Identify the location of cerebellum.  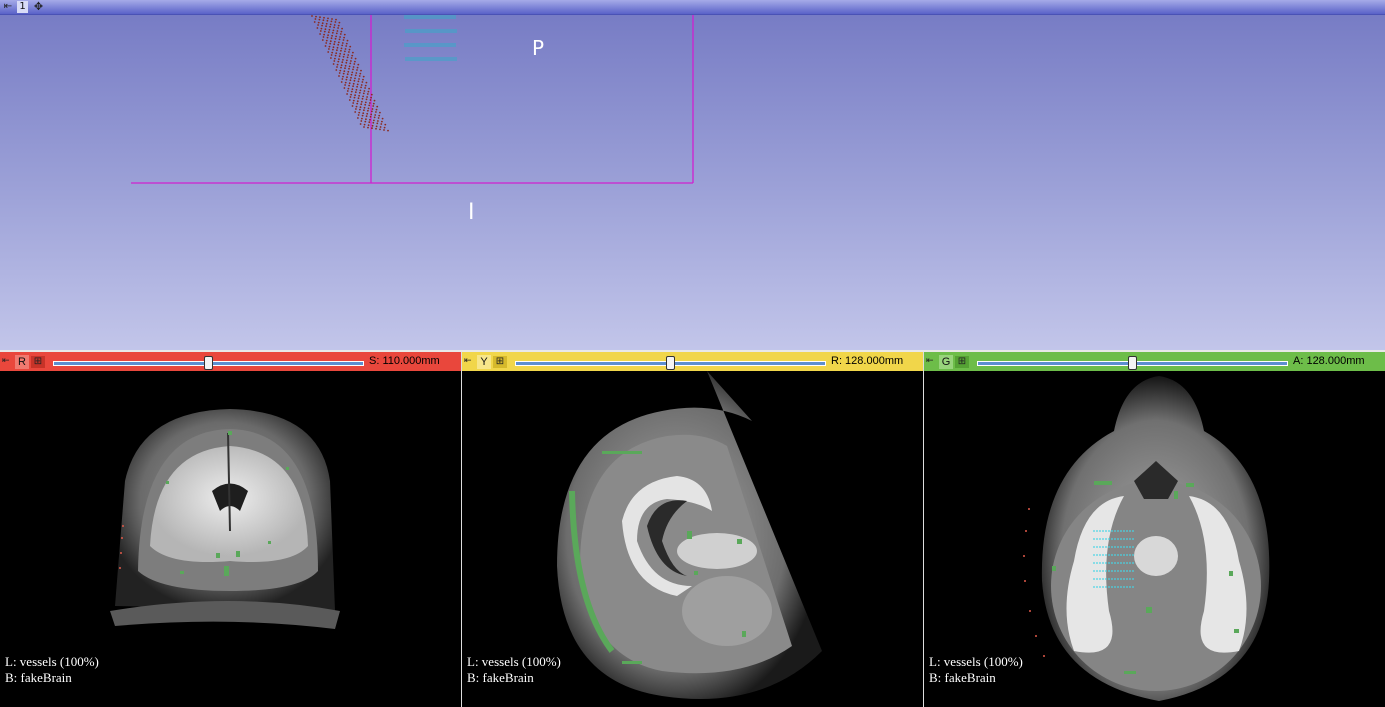
(727, 611).